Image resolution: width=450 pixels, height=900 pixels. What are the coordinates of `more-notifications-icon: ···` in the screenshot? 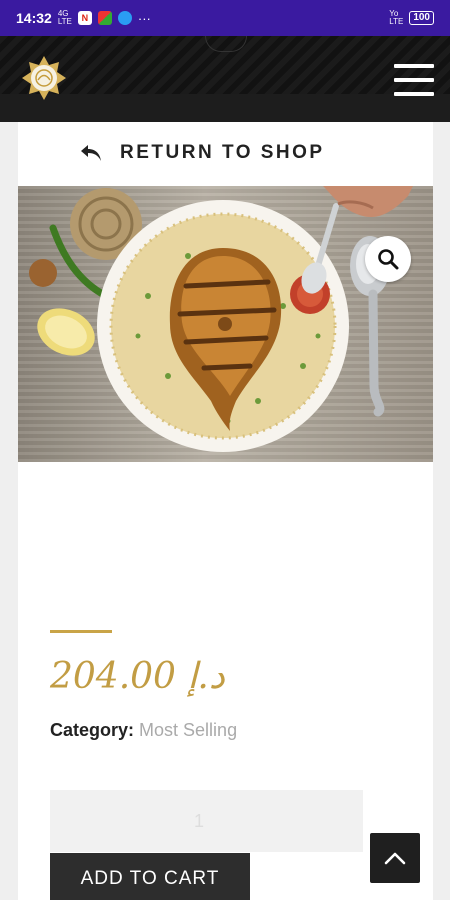 It's located at (144, 18).